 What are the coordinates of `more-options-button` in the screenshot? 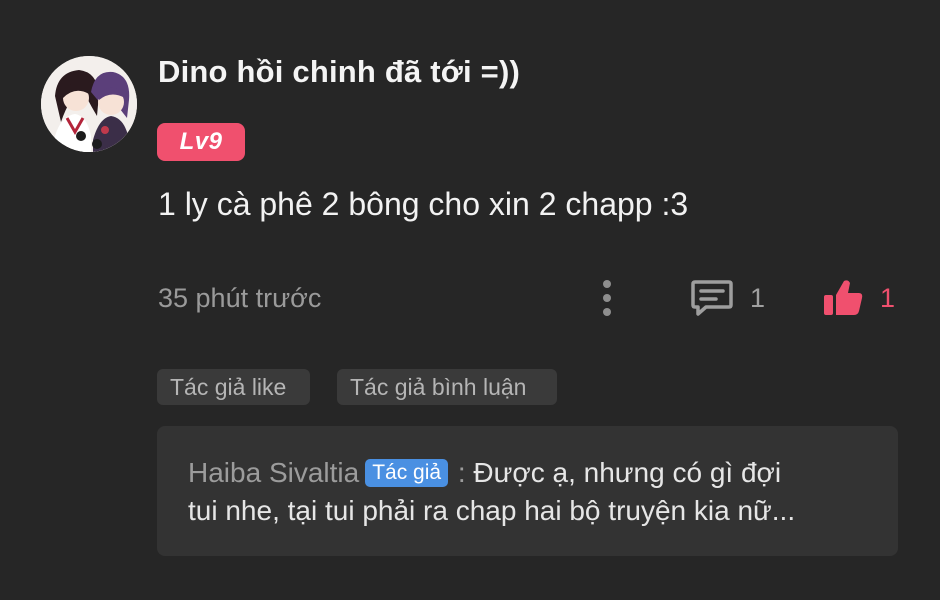 It's located at (607, 298).